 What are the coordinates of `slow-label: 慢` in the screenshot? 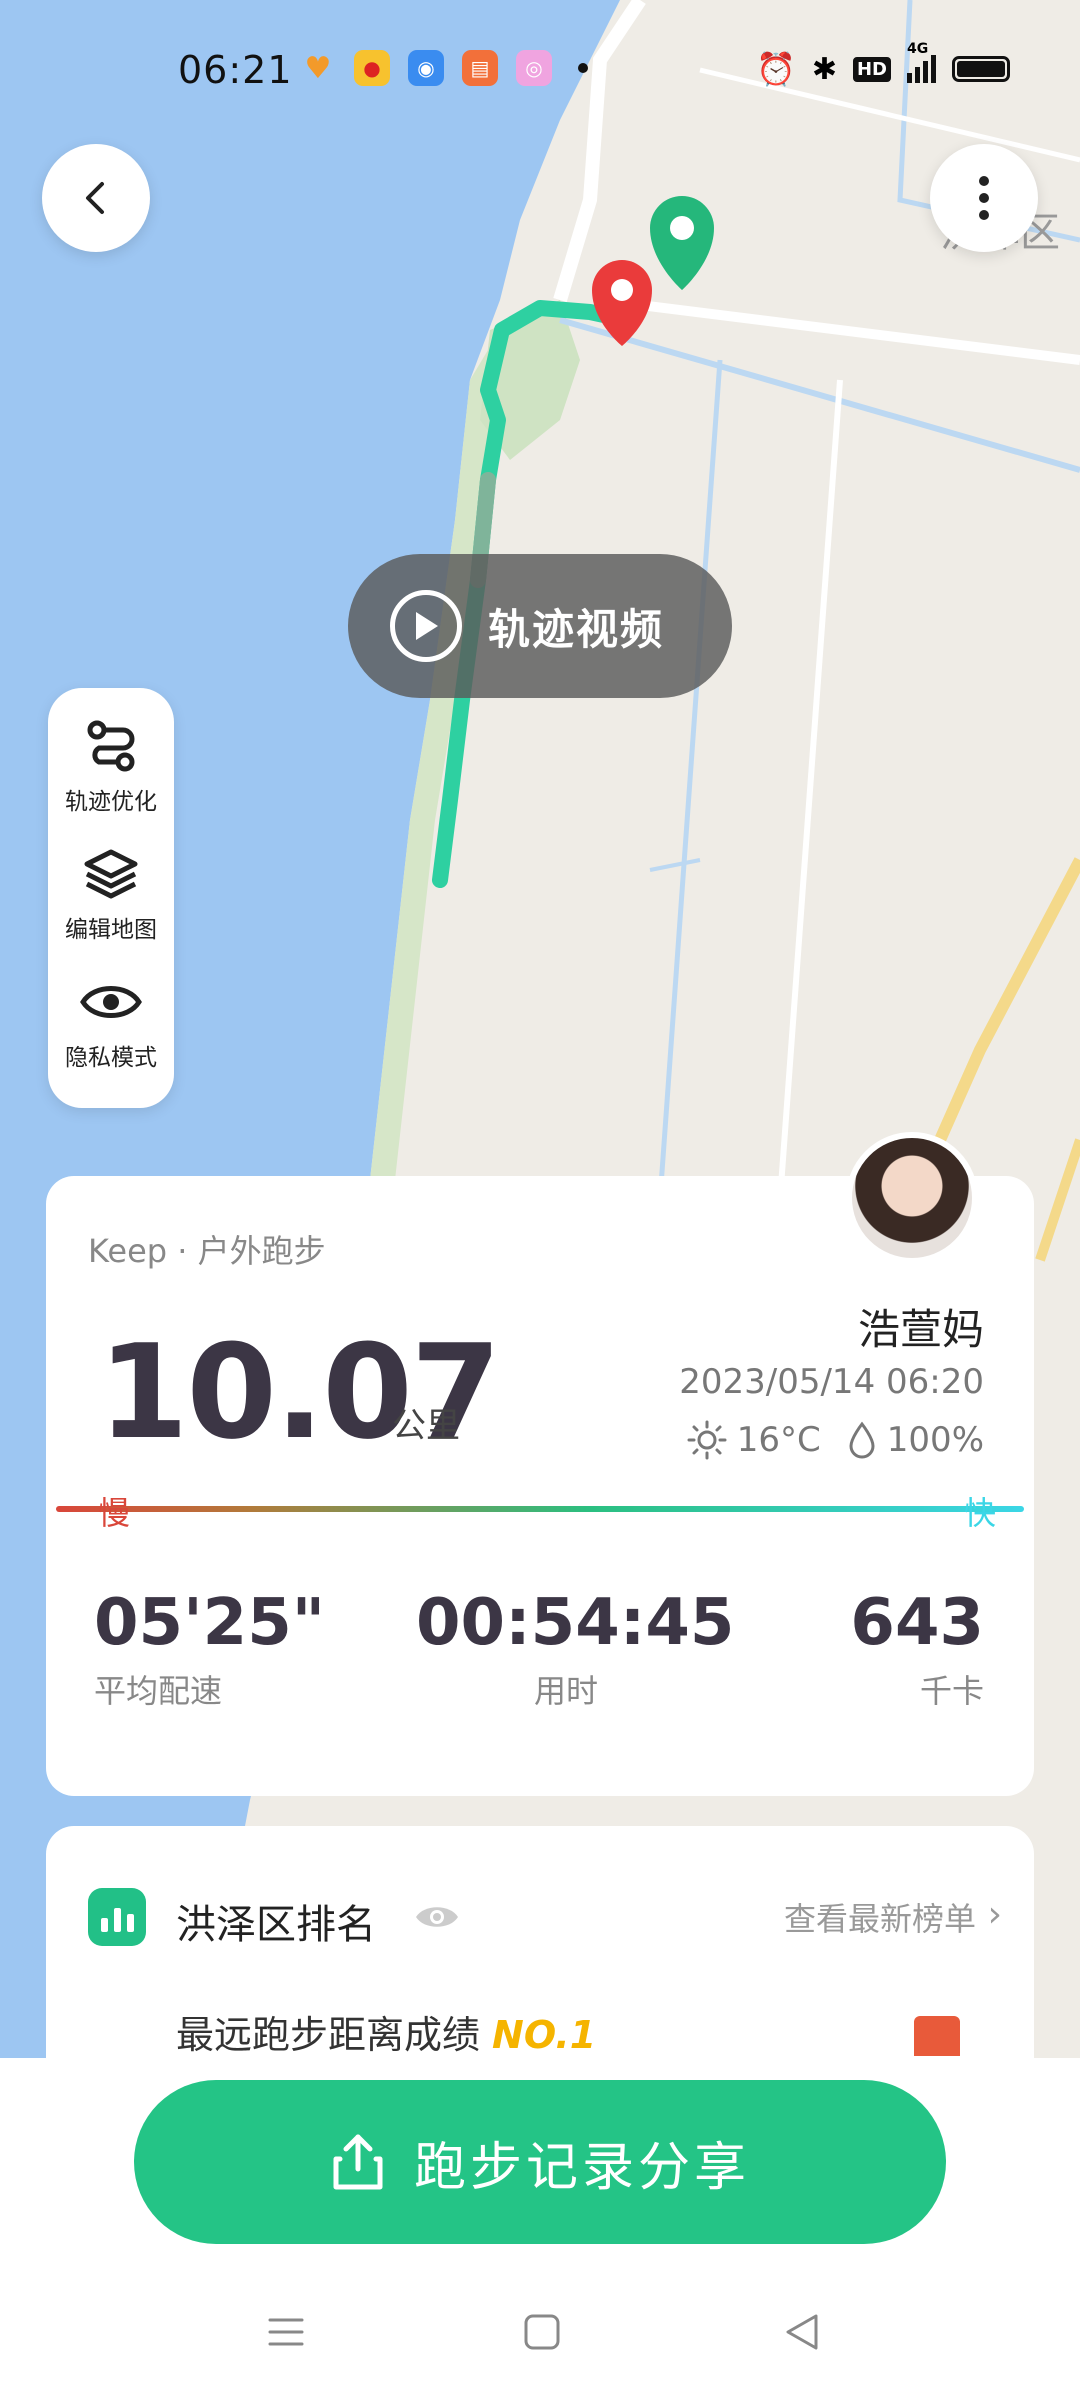 It's located at (114, 1513).